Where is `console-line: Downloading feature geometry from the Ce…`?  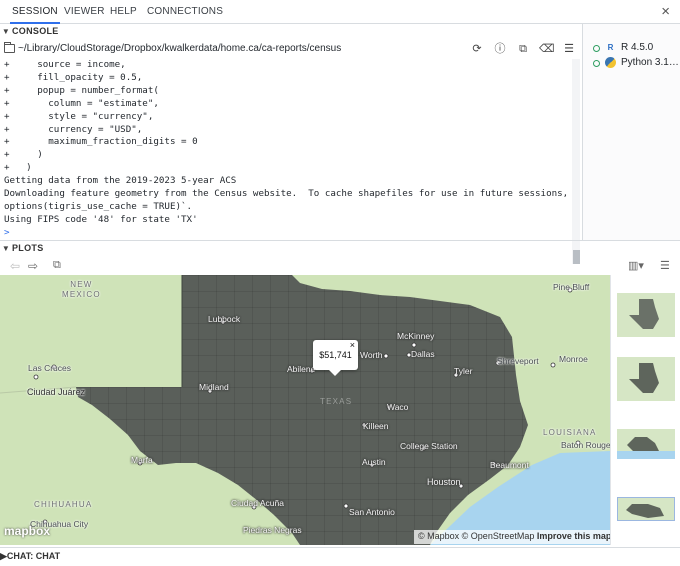
console-line: Downloading feature geometry from the Ce… is located at coordinates (289, 194).